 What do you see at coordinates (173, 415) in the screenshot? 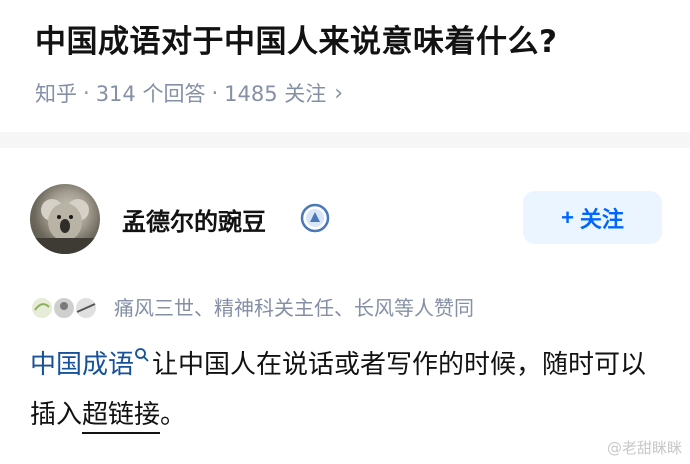
I see `content-period: 。` at bounding box center [173, 415].